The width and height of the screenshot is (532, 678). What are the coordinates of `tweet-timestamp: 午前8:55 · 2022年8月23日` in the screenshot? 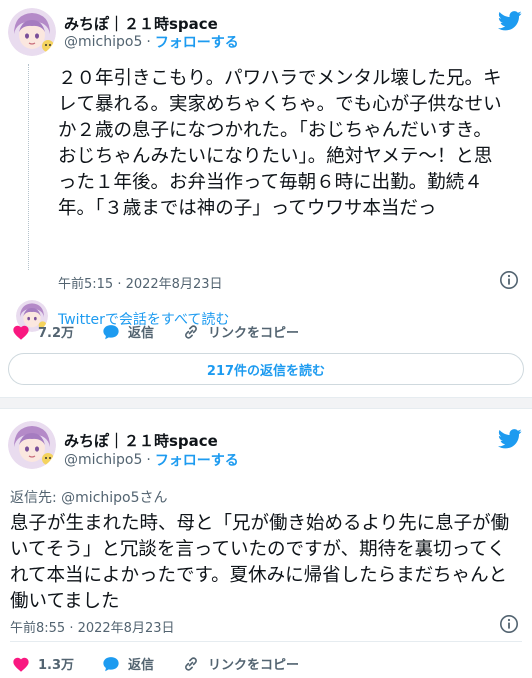 It's located at (92, 626).